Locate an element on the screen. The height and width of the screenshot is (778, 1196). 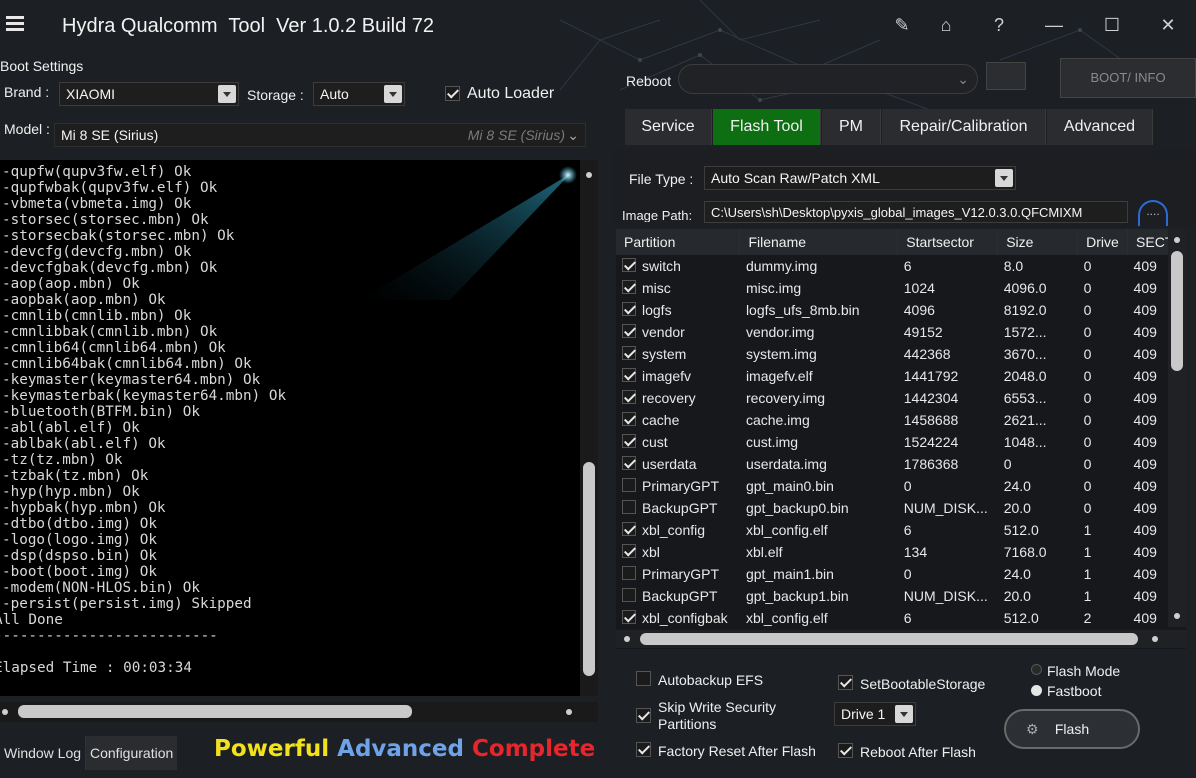
cell-start: 1441792 is located at coordinates (931, 376).